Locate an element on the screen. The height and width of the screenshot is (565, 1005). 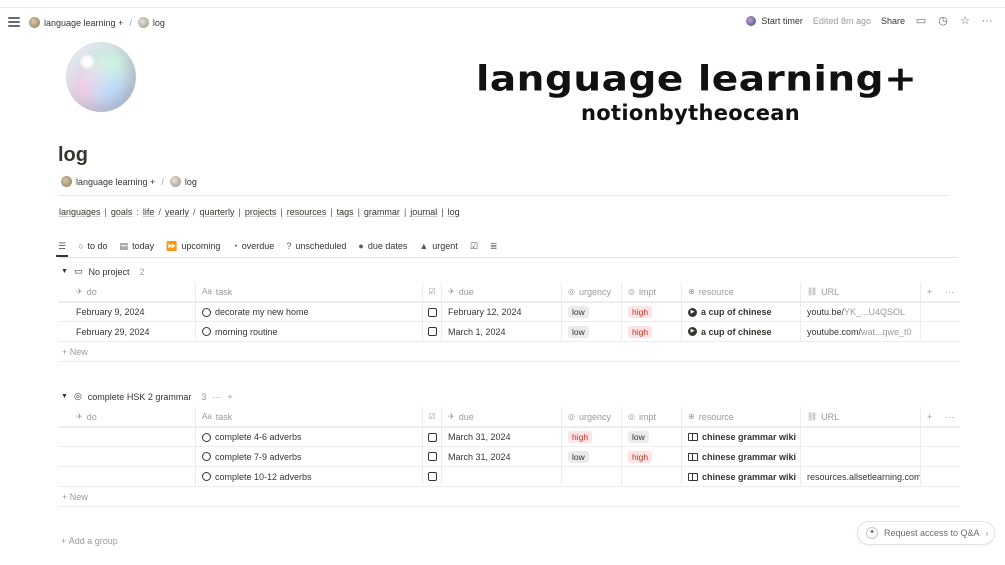
column-resource: ⊕ resource is located at coordinates (741, 291).